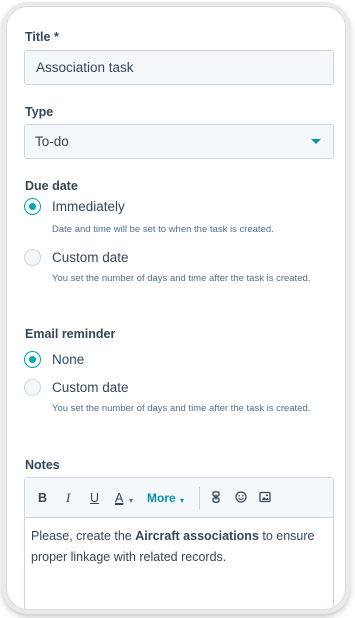 The height and width of the screenshot is (618, 355). I want to click on notes-label: Notes, so click(42, 465).